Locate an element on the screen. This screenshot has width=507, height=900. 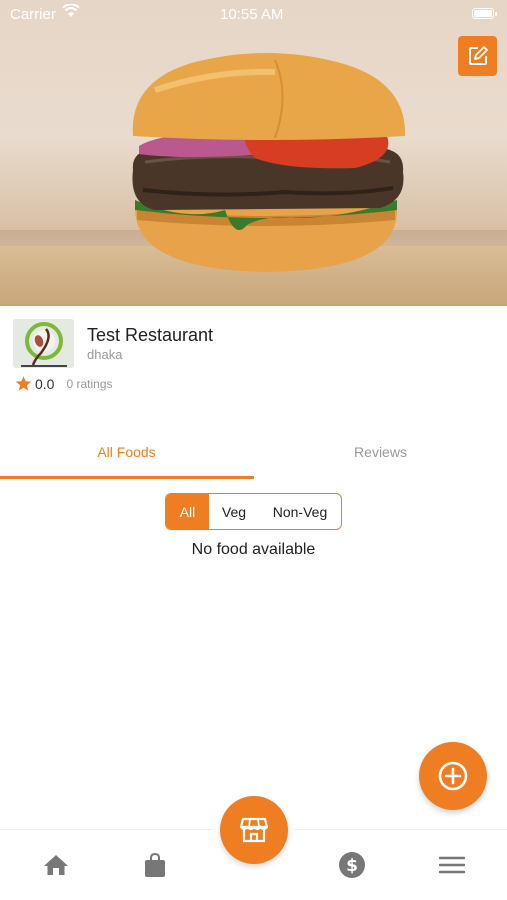
shopping-bag-icon is located at coordinates (155, 864).